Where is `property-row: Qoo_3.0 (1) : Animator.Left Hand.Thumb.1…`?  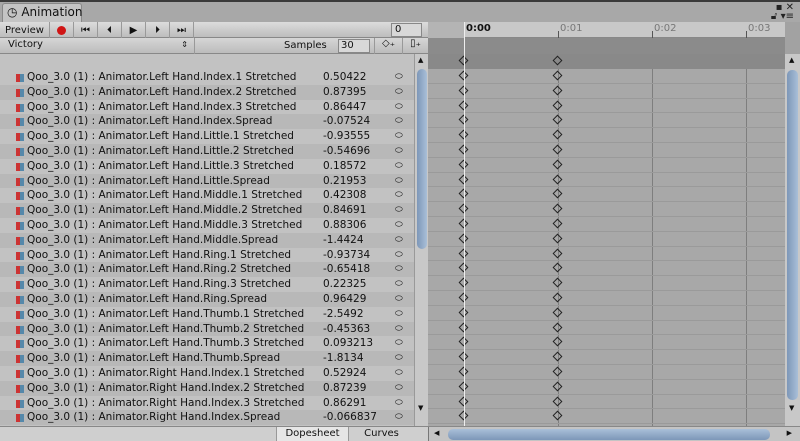
property-row: Qoo_3.0 (1) : Animator.Left Hand.Thumb.1… is located at coordinates (207, 314).